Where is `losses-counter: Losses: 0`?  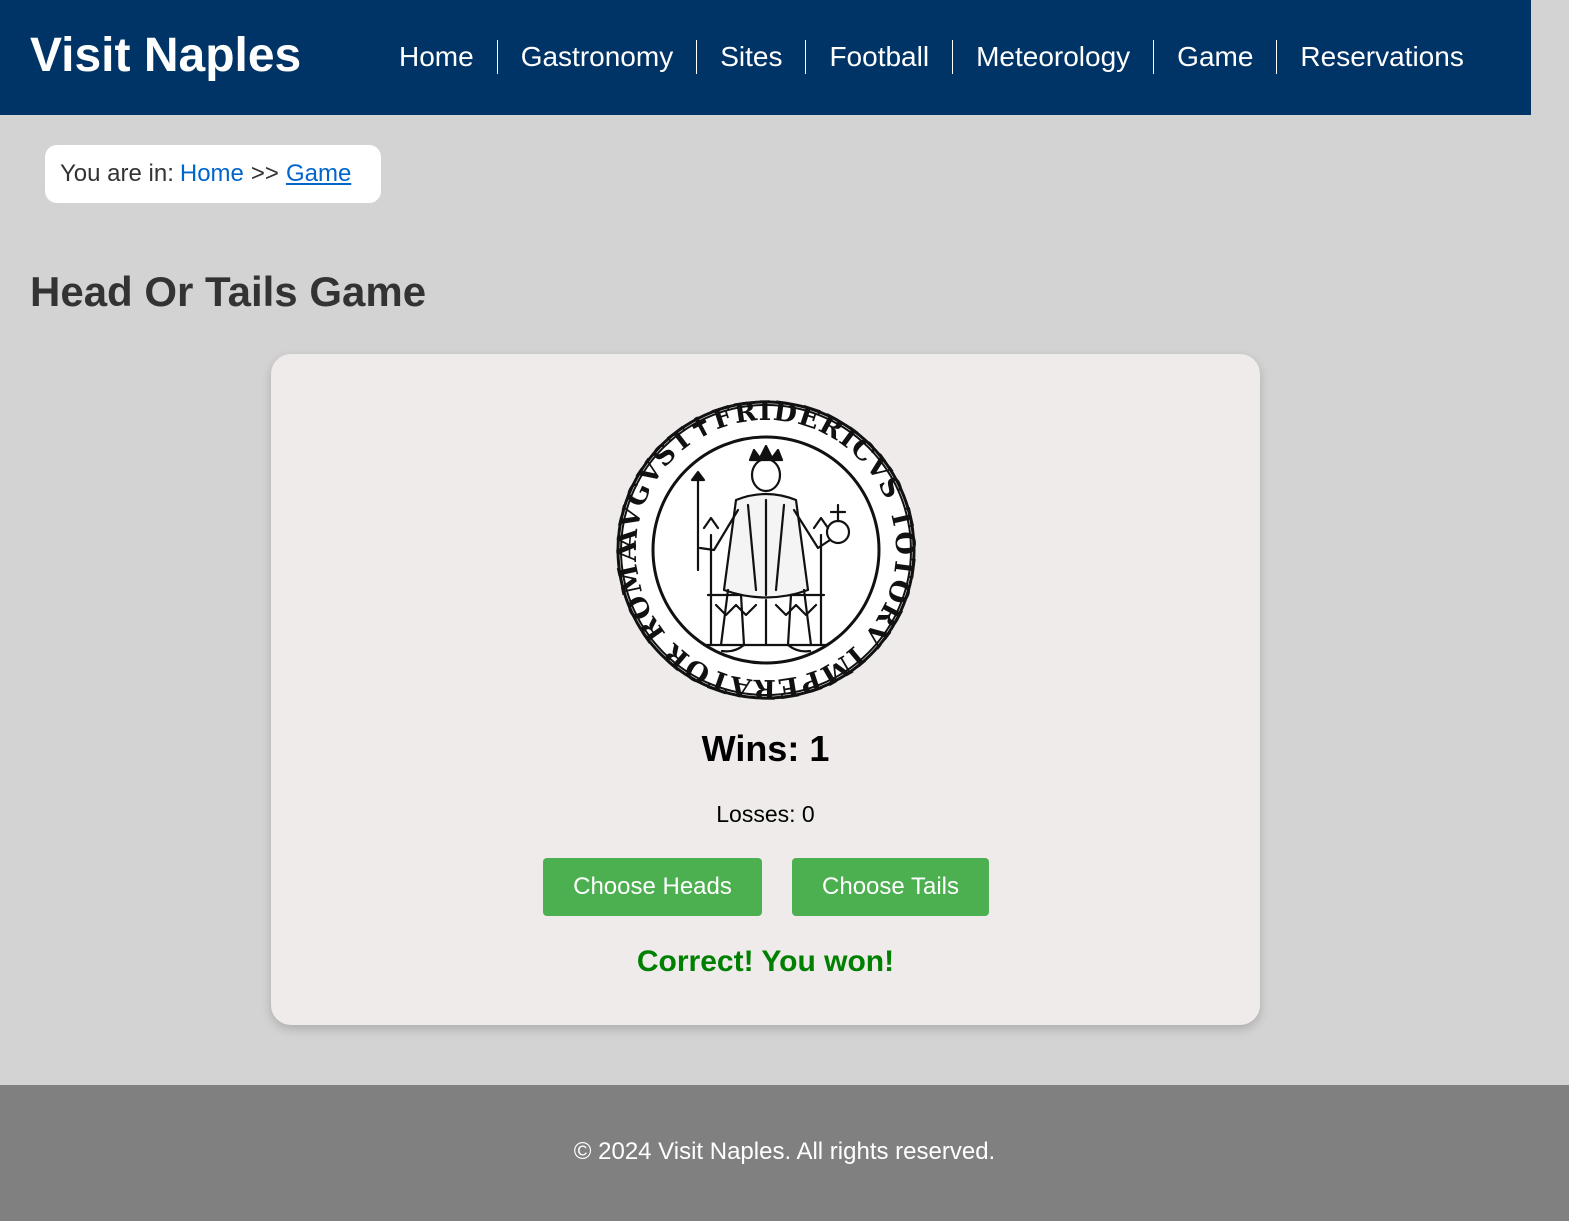
losses-counter: Losses: 0 is located at coordinates (765, 814).